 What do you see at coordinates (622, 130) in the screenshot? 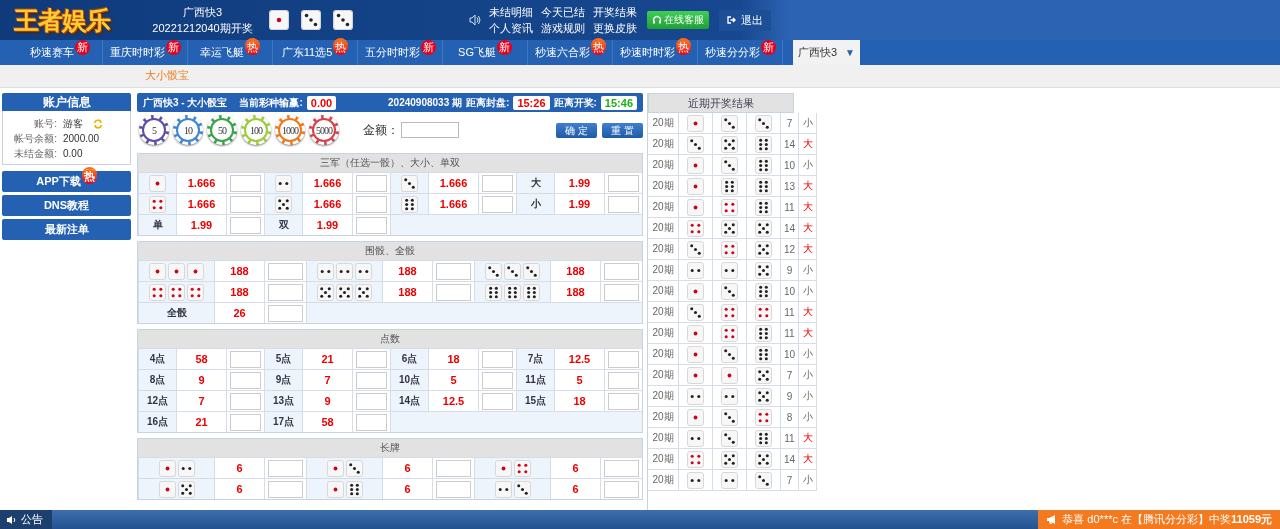
I see `reset-button: 重 置` at bounding box center [622, 130].